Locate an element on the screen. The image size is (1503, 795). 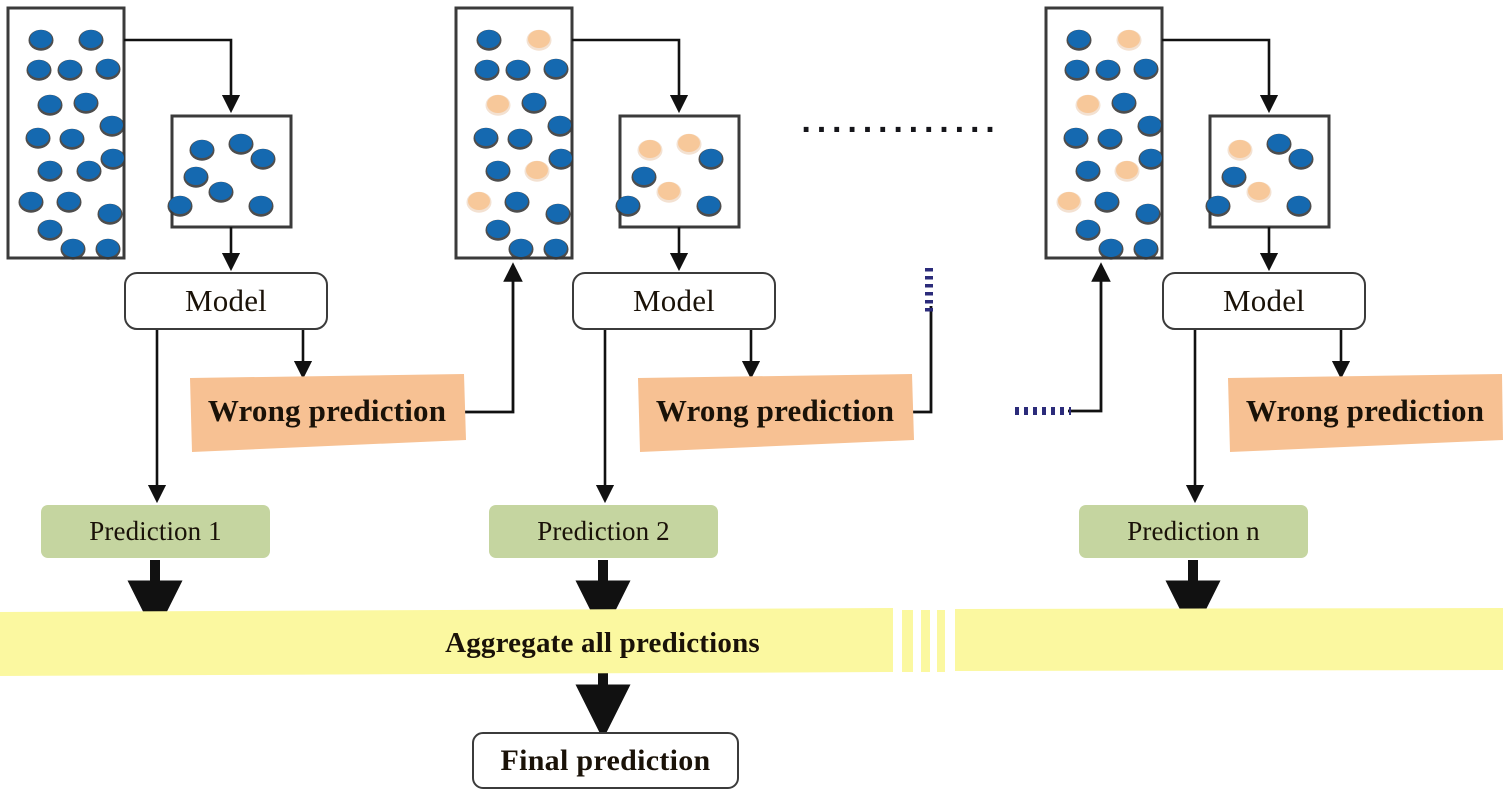
aggregate-text: Aggregate all predictions is located at coordinates (602, 642).